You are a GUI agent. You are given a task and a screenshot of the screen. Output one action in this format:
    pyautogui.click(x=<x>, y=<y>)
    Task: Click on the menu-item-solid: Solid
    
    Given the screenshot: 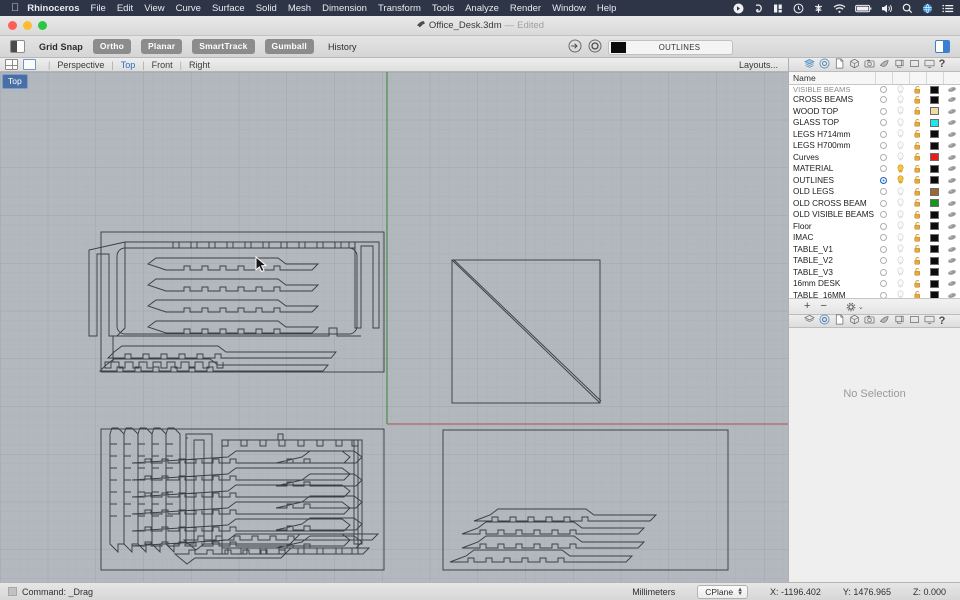 What is the action you would take?
    pyautogui.click(x=266, y=8)
    